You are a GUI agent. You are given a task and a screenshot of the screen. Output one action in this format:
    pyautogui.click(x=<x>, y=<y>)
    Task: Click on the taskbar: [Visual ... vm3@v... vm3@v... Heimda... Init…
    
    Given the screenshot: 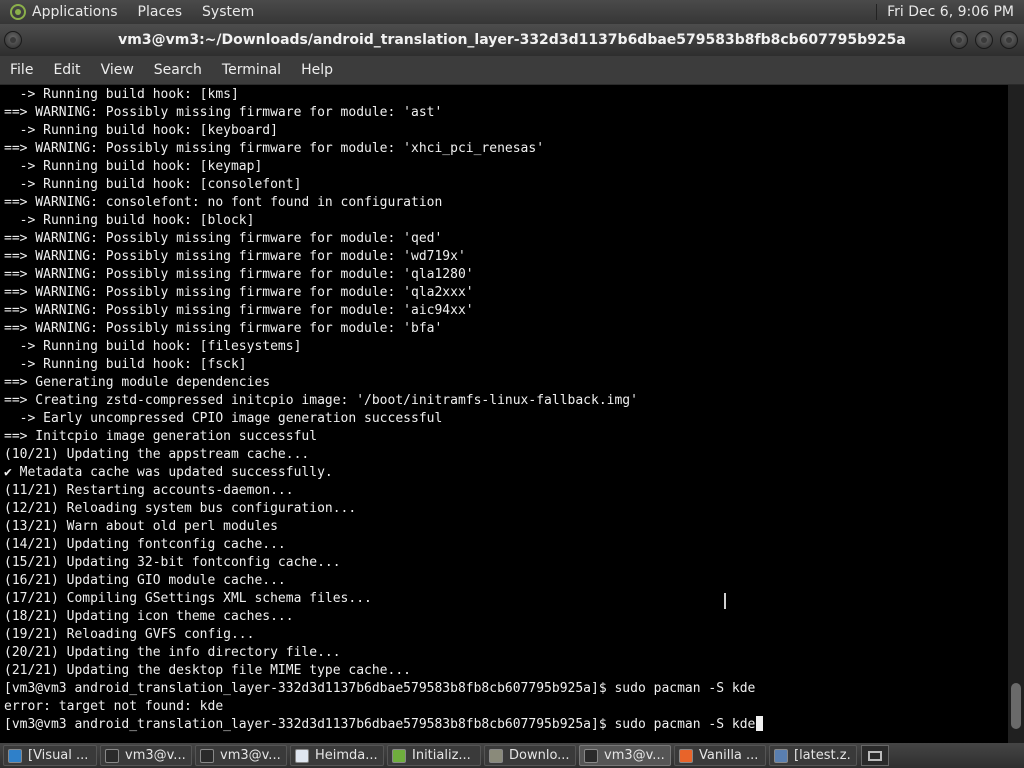 What is the action you would take?
    pyautogui.click(x=512, y=755)
    